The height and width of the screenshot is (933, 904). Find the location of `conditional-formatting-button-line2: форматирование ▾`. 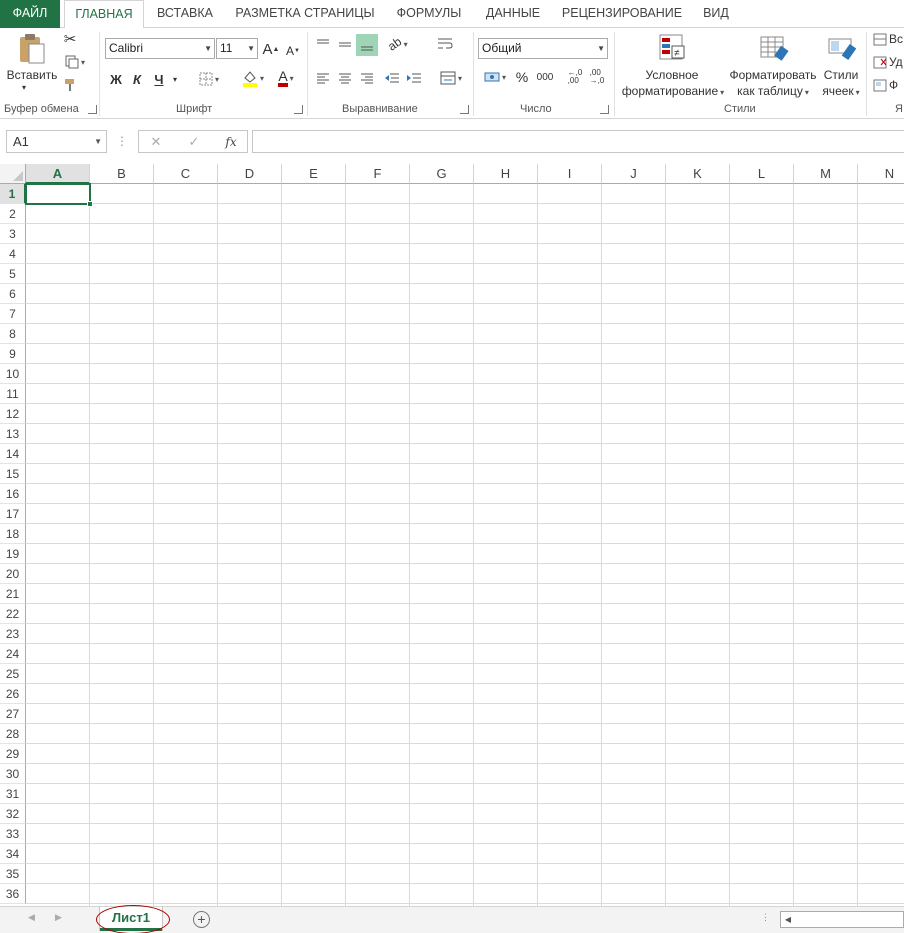

conditional-formatting-button-line2: форматирование ▾ is located at coordinates (673, 91).